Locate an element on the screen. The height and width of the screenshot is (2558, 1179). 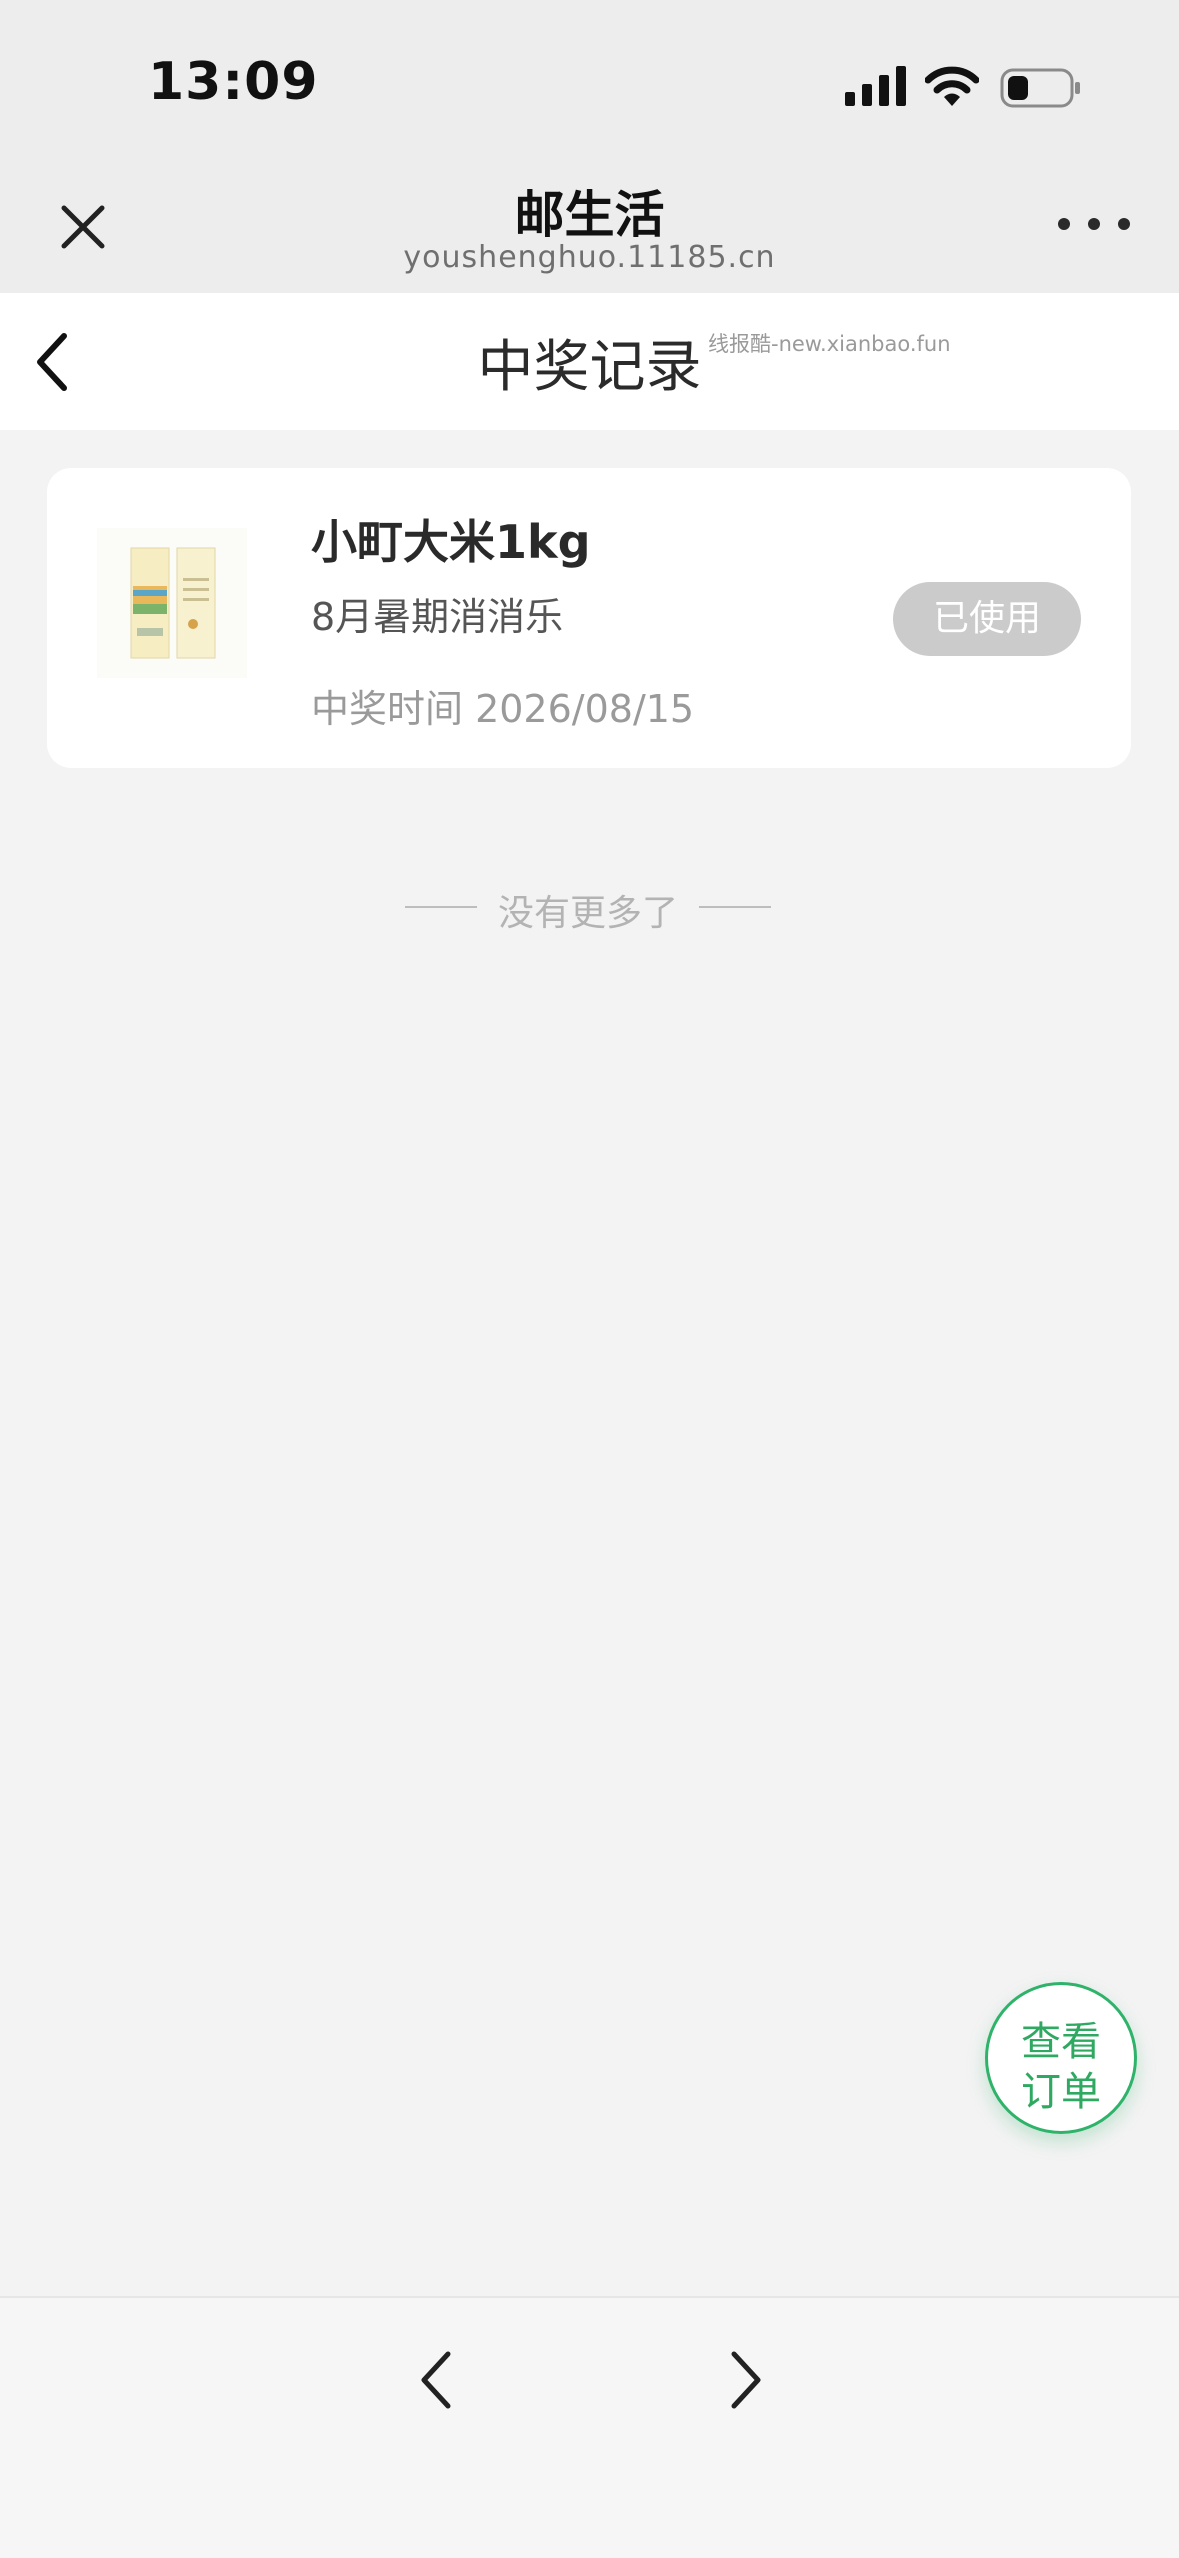
status-badge: 已使用 is located at coordinates (987, 619).